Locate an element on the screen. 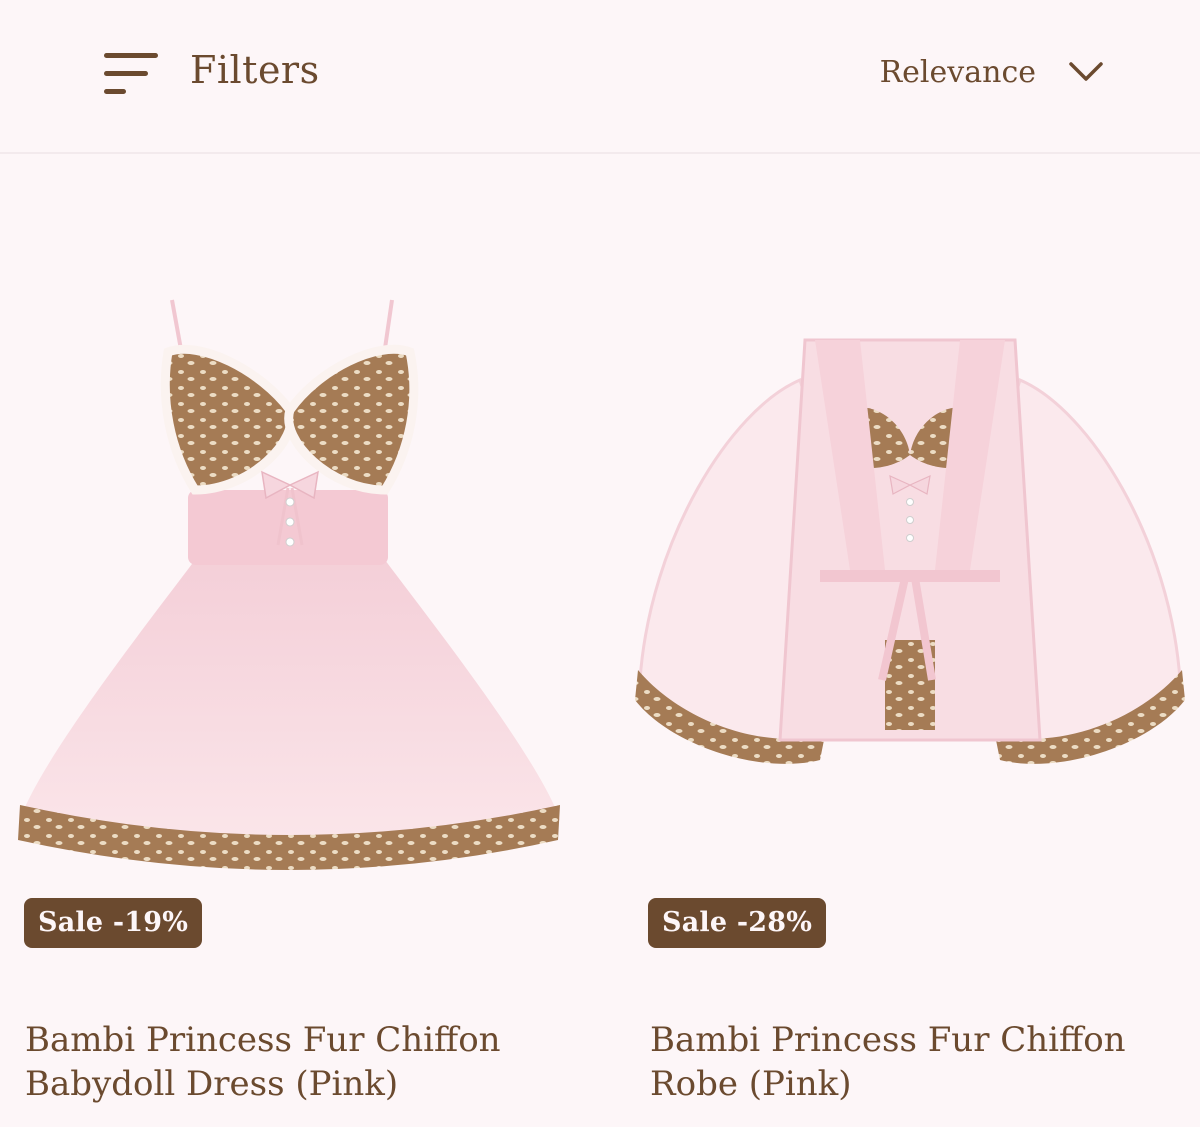  menu-lines-icon is located at coordinates (130, 70).